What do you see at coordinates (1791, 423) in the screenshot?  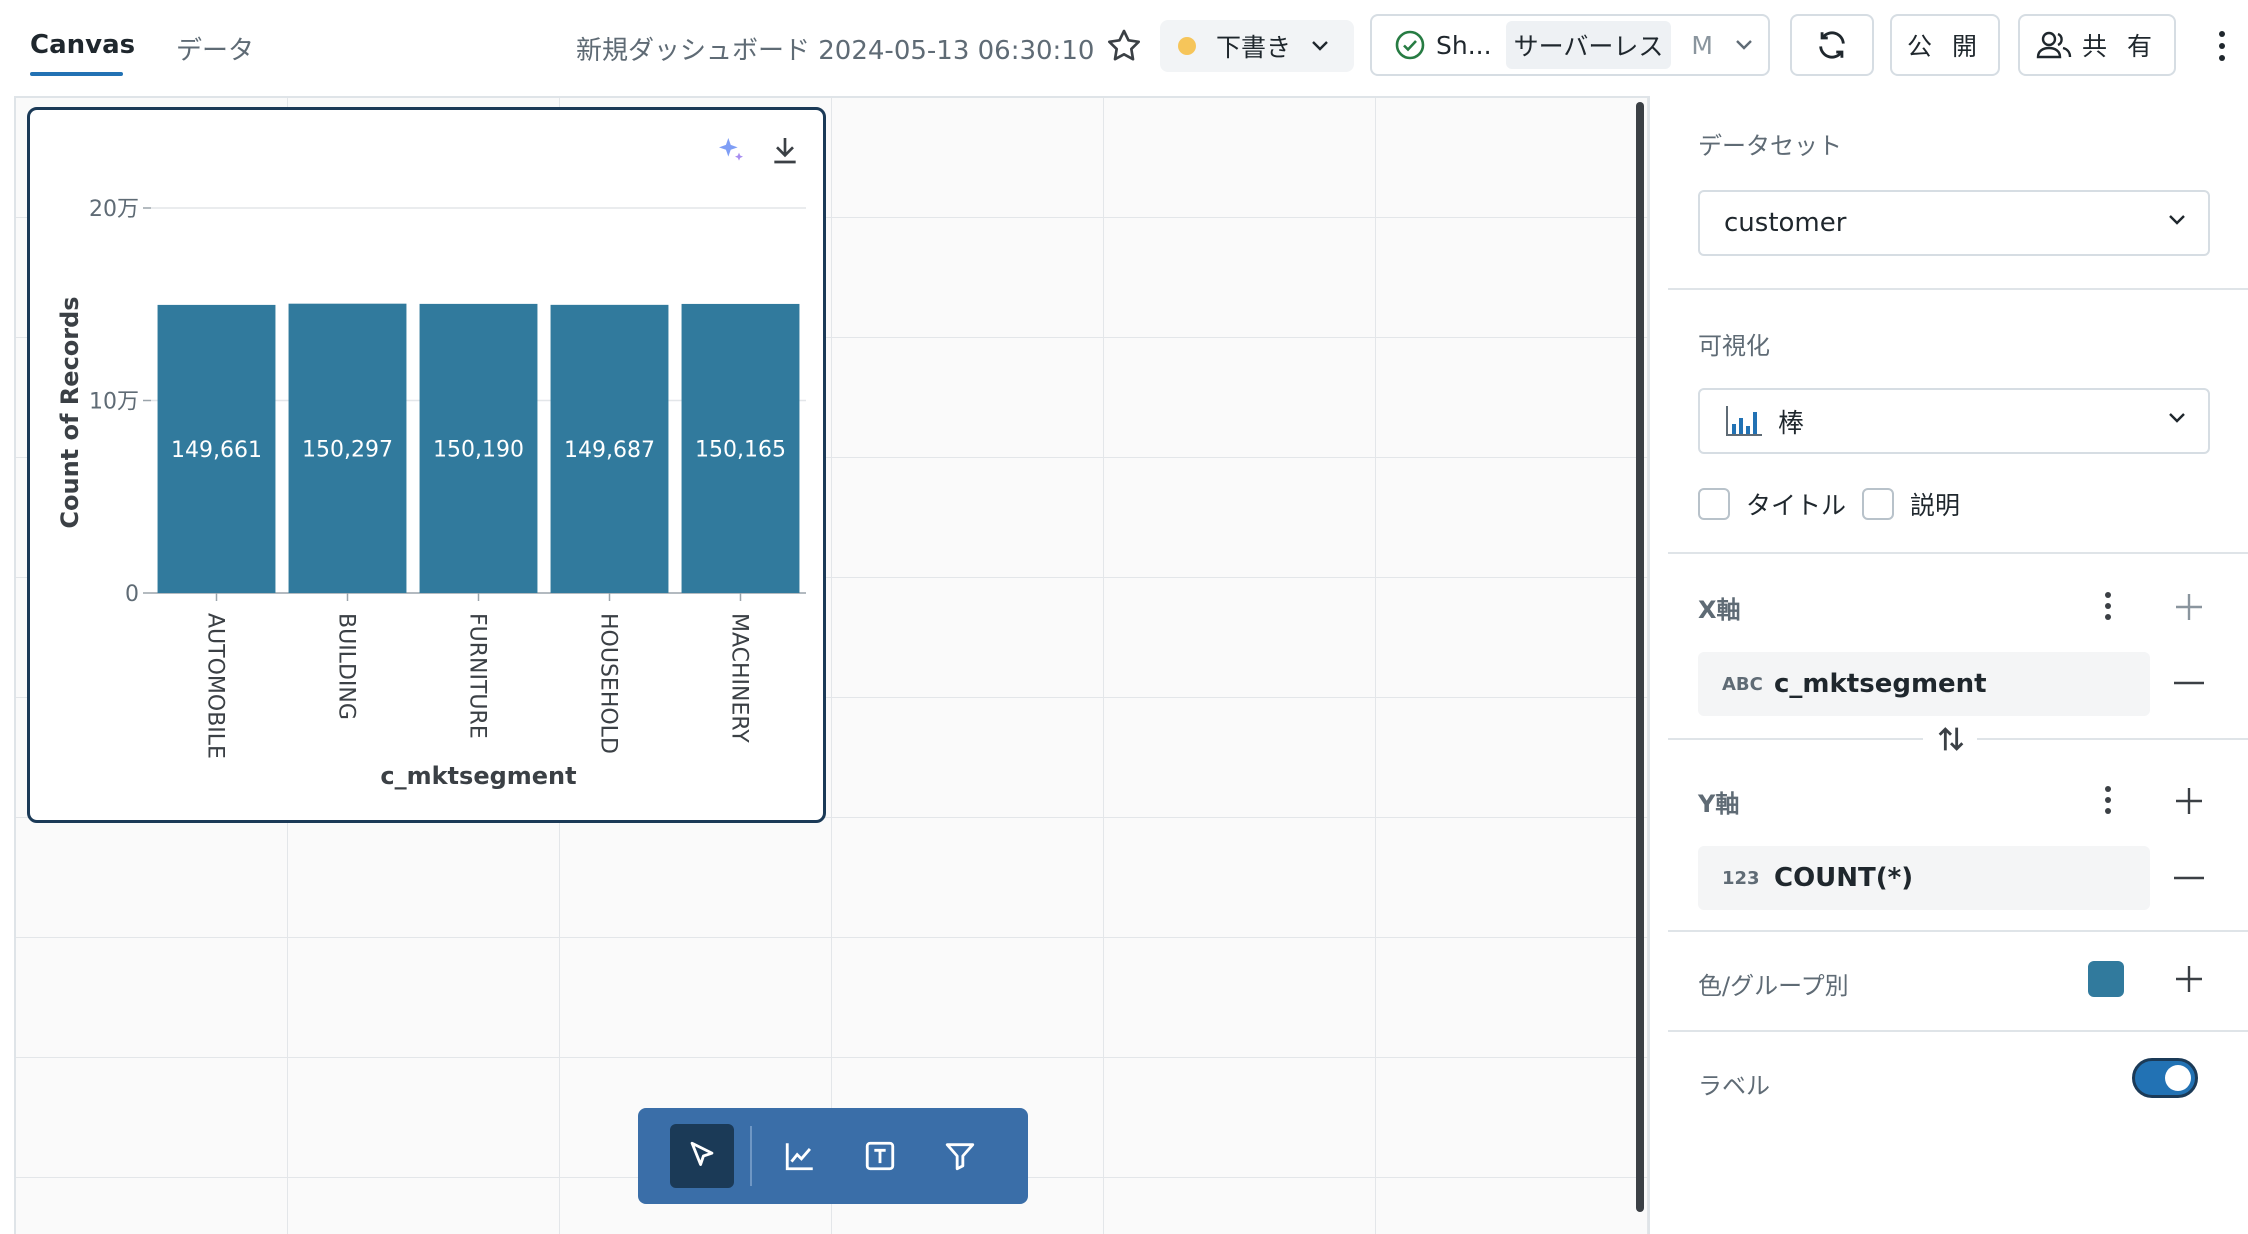 I see `visualization-value: 棒` at bounding box center [1791, 423].